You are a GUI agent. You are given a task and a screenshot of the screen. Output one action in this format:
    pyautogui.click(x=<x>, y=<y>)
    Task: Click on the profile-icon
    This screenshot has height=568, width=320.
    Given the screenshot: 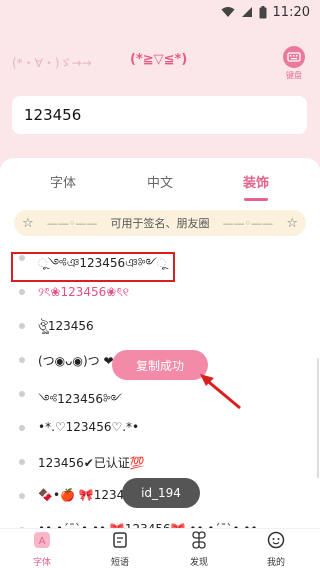 What is the action you would take?
    pyautogui.click(x=276, y=542)
    